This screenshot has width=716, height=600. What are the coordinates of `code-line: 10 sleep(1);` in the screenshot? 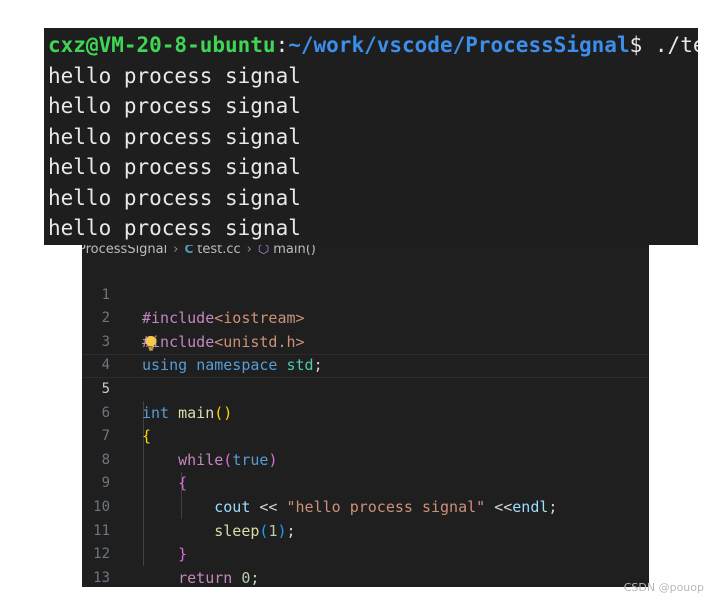 It's located at (365, 506).